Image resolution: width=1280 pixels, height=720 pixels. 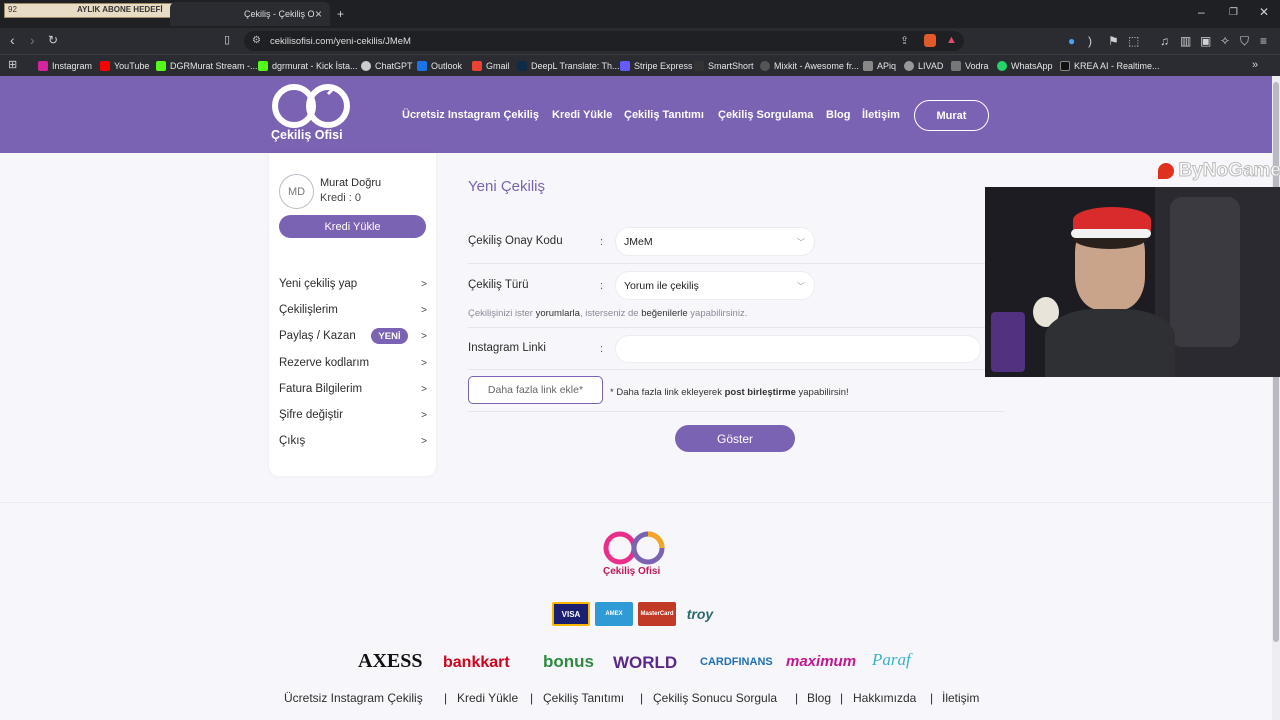 I want to click on code-value: JMeM, so click(x=638, y=241).